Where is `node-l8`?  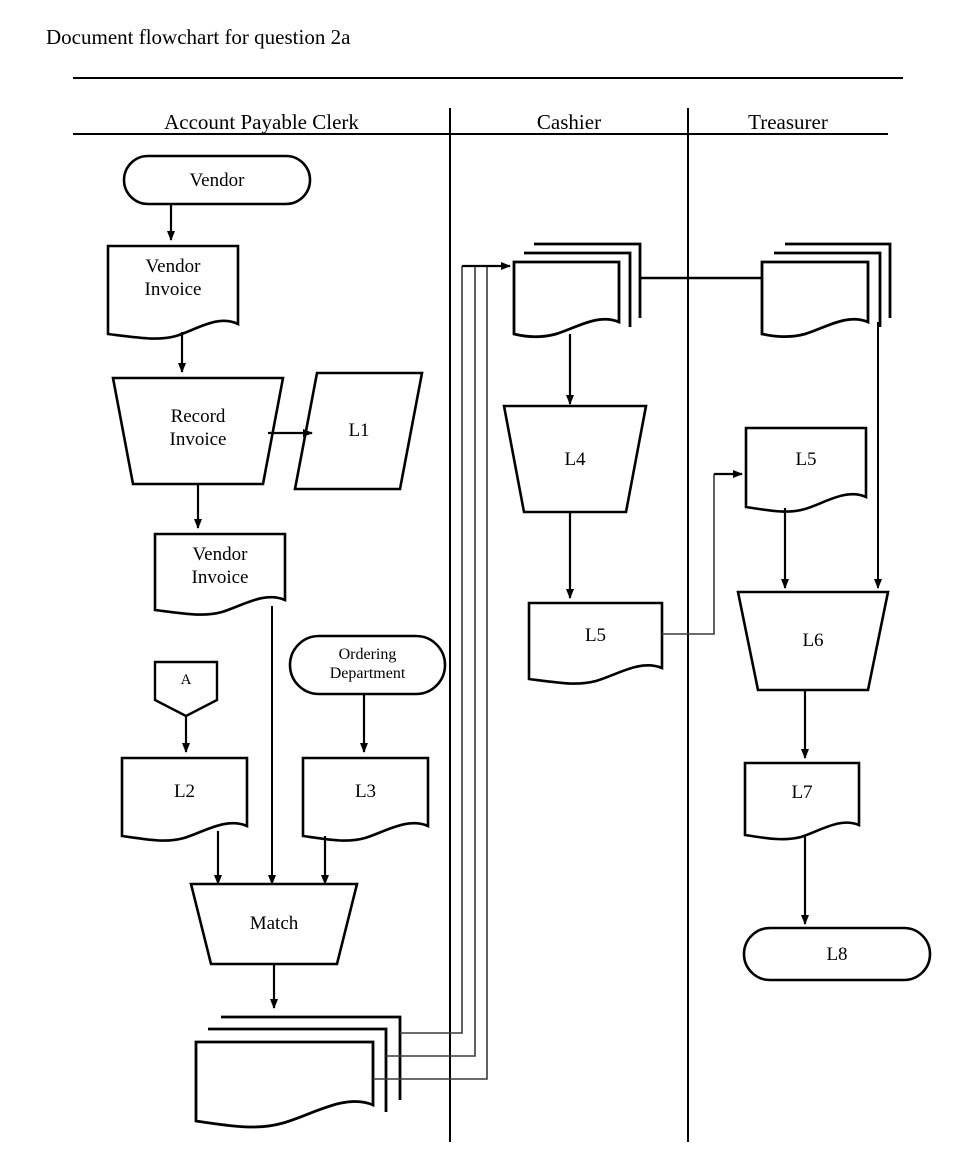
node-l8 is located at coordinates (837, 954).